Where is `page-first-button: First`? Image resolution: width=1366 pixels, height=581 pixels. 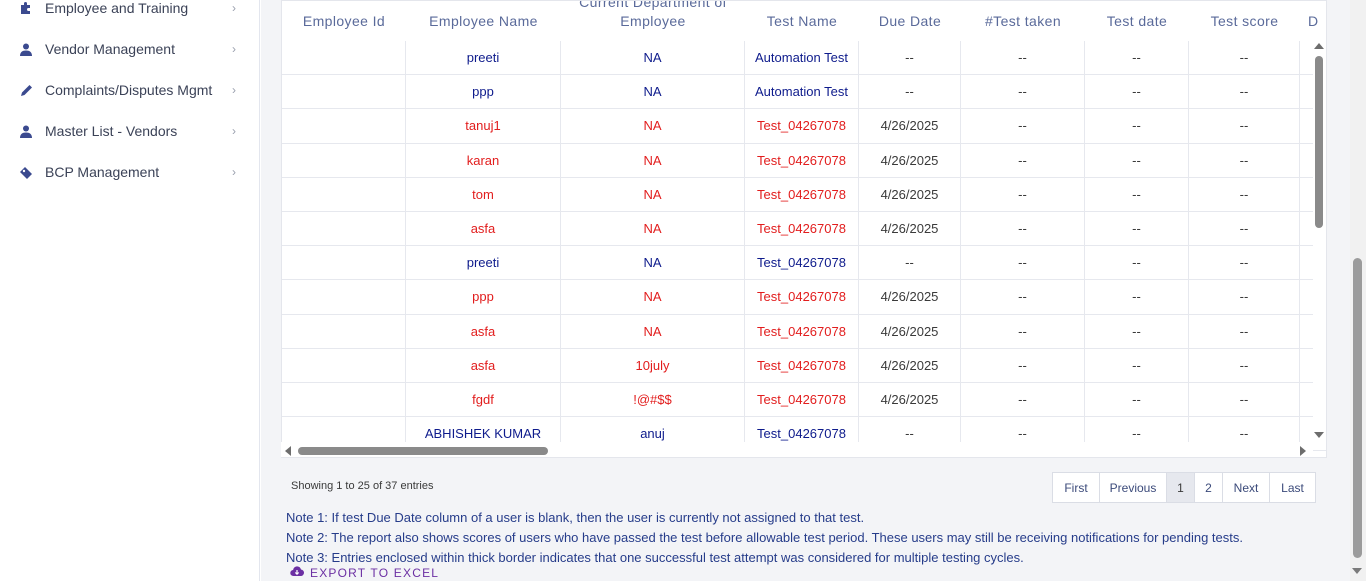 page-first-button: First is located at coordinates (1076, 487).